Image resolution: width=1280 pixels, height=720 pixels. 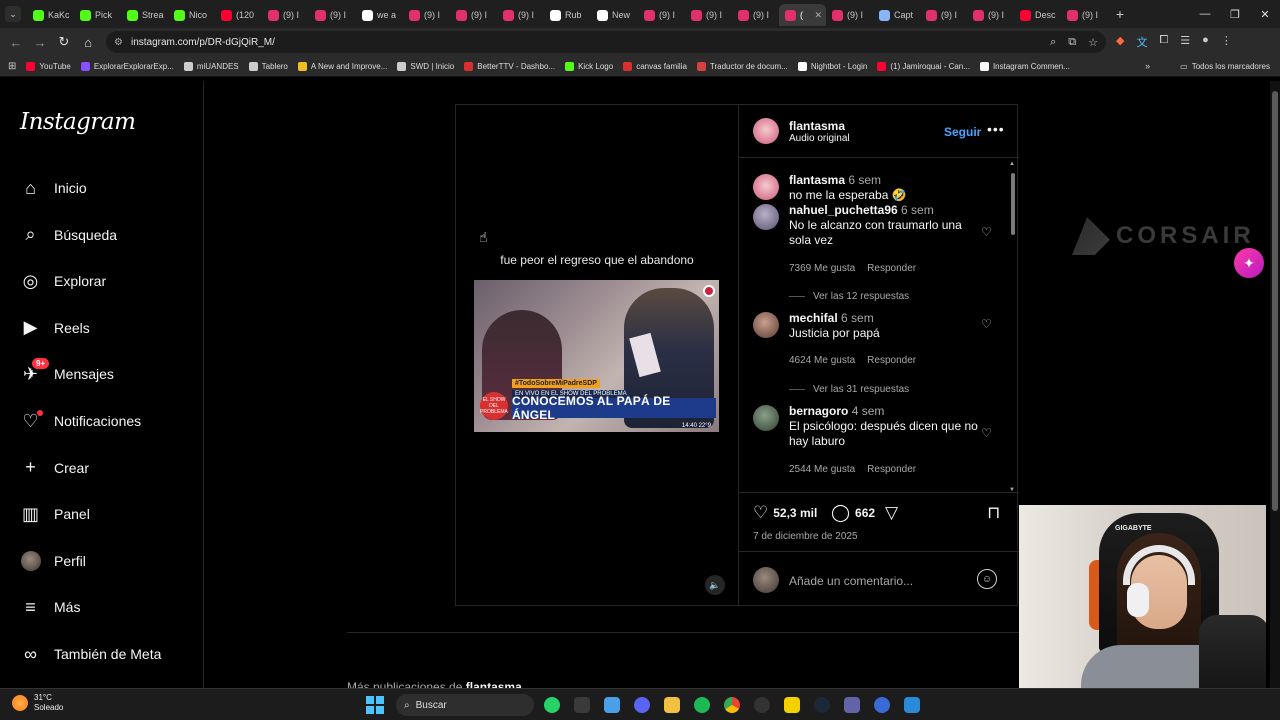 I want to click on likes-count: 52,3 mil, so click(x=795, y=513).